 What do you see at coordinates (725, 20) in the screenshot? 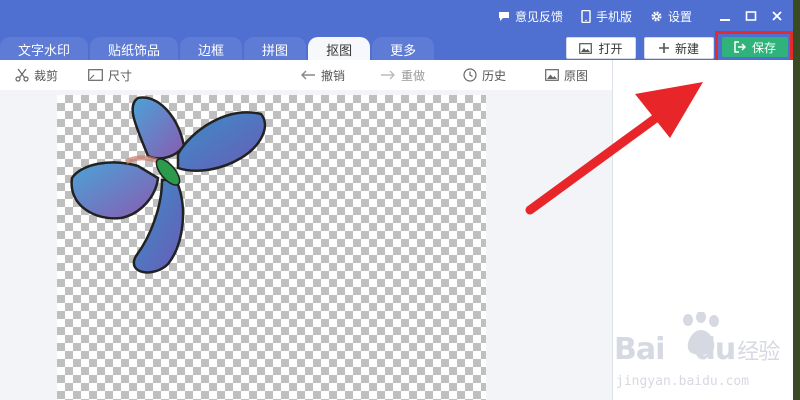
I see `minimize-icon` at bounding box center [725, 20].